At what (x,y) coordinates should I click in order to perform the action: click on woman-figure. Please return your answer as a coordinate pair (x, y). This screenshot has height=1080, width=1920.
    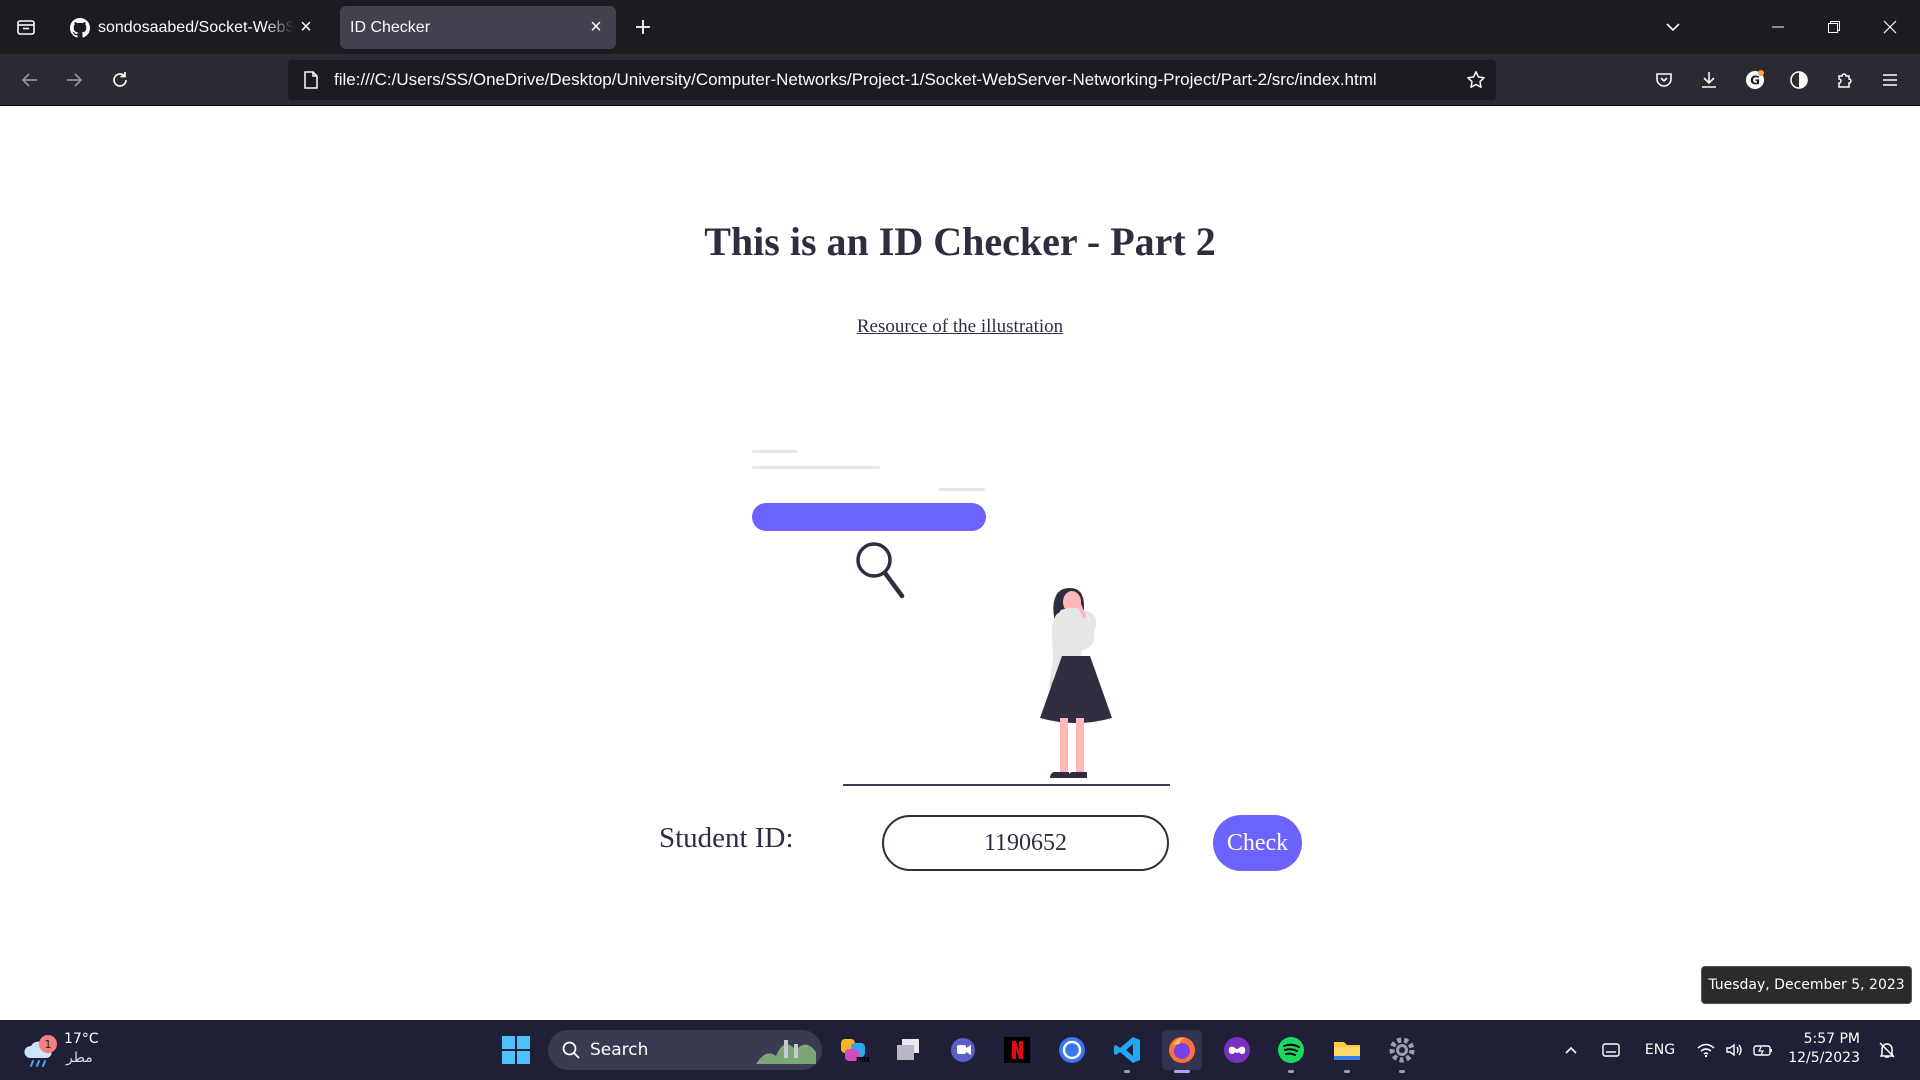
    Looking at the image, I should click on (1076, 683).